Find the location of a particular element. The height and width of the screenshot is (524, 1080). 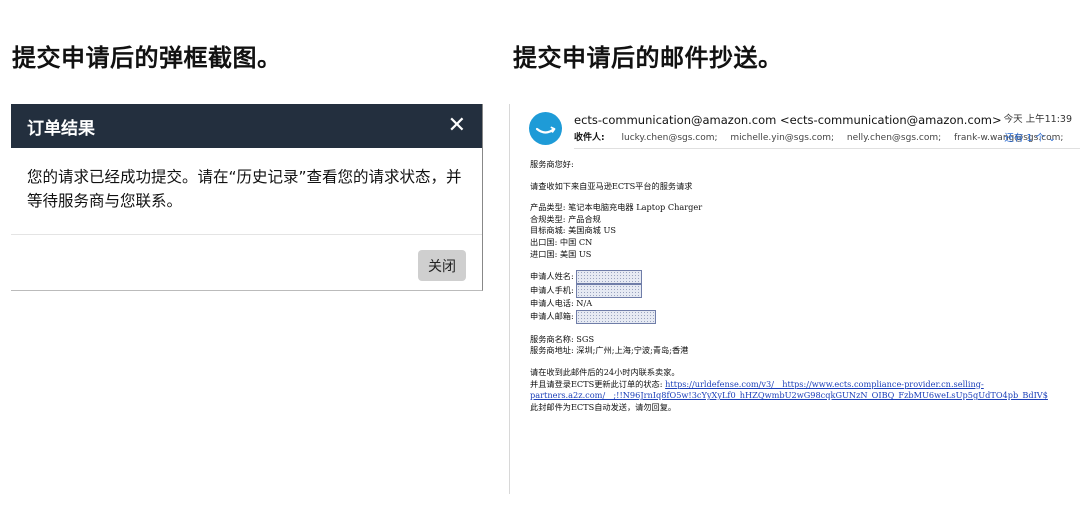

recipients-label: 收件人: is located at coordinates (589, 138).